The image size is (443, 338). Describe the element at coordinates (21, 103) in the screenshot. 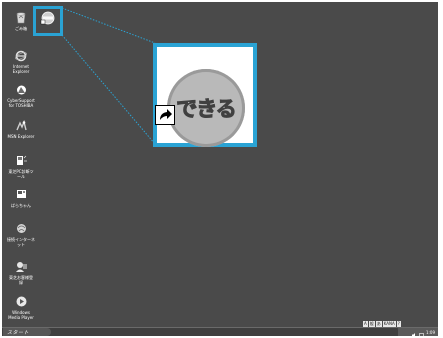

I see `desktop-icon-label: CyberSupport for TOSHIBA` at that location.